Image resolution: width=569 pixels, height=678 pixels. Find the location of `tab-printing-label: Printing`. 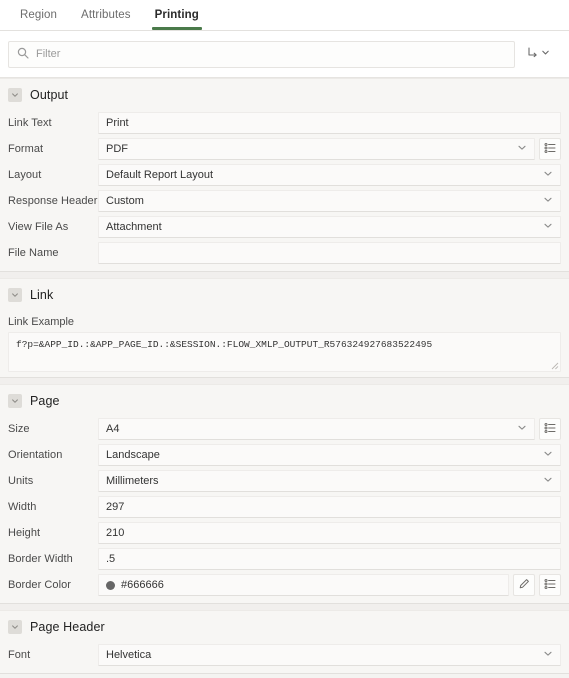

tab-printing-label: Printing is located at coordinates (176, 15).